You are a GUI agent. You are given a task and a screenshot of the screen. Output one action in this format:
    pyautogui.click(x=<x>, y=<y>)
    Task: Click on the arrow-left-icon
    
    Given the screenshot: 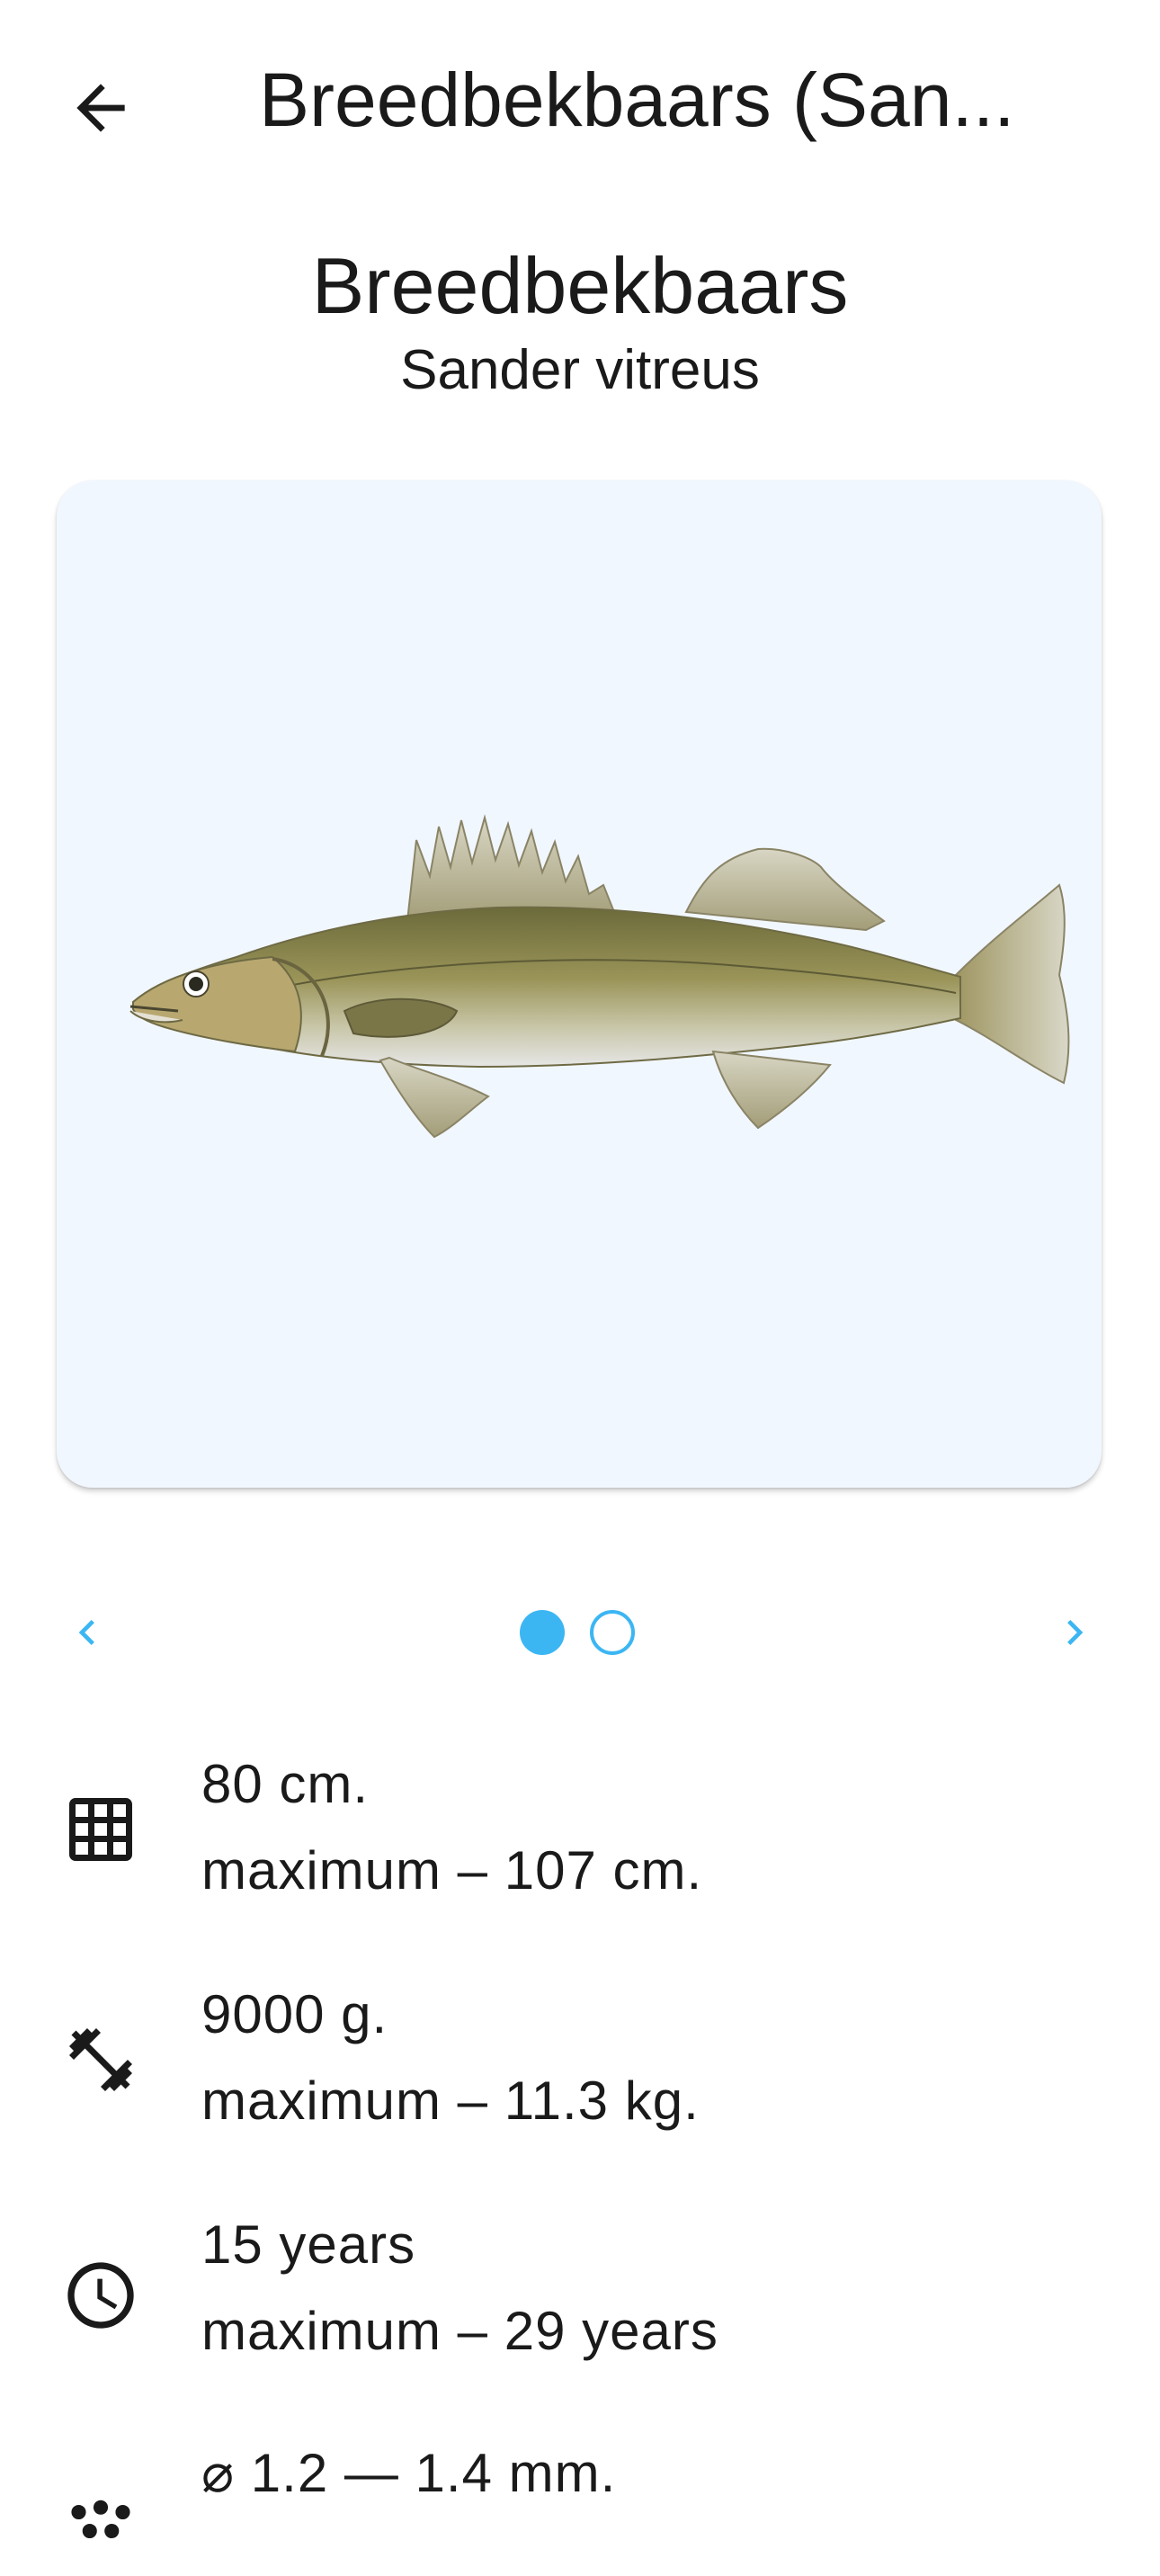 What is the action you would take?
    pyautogui.click(x=100, y=108)
    